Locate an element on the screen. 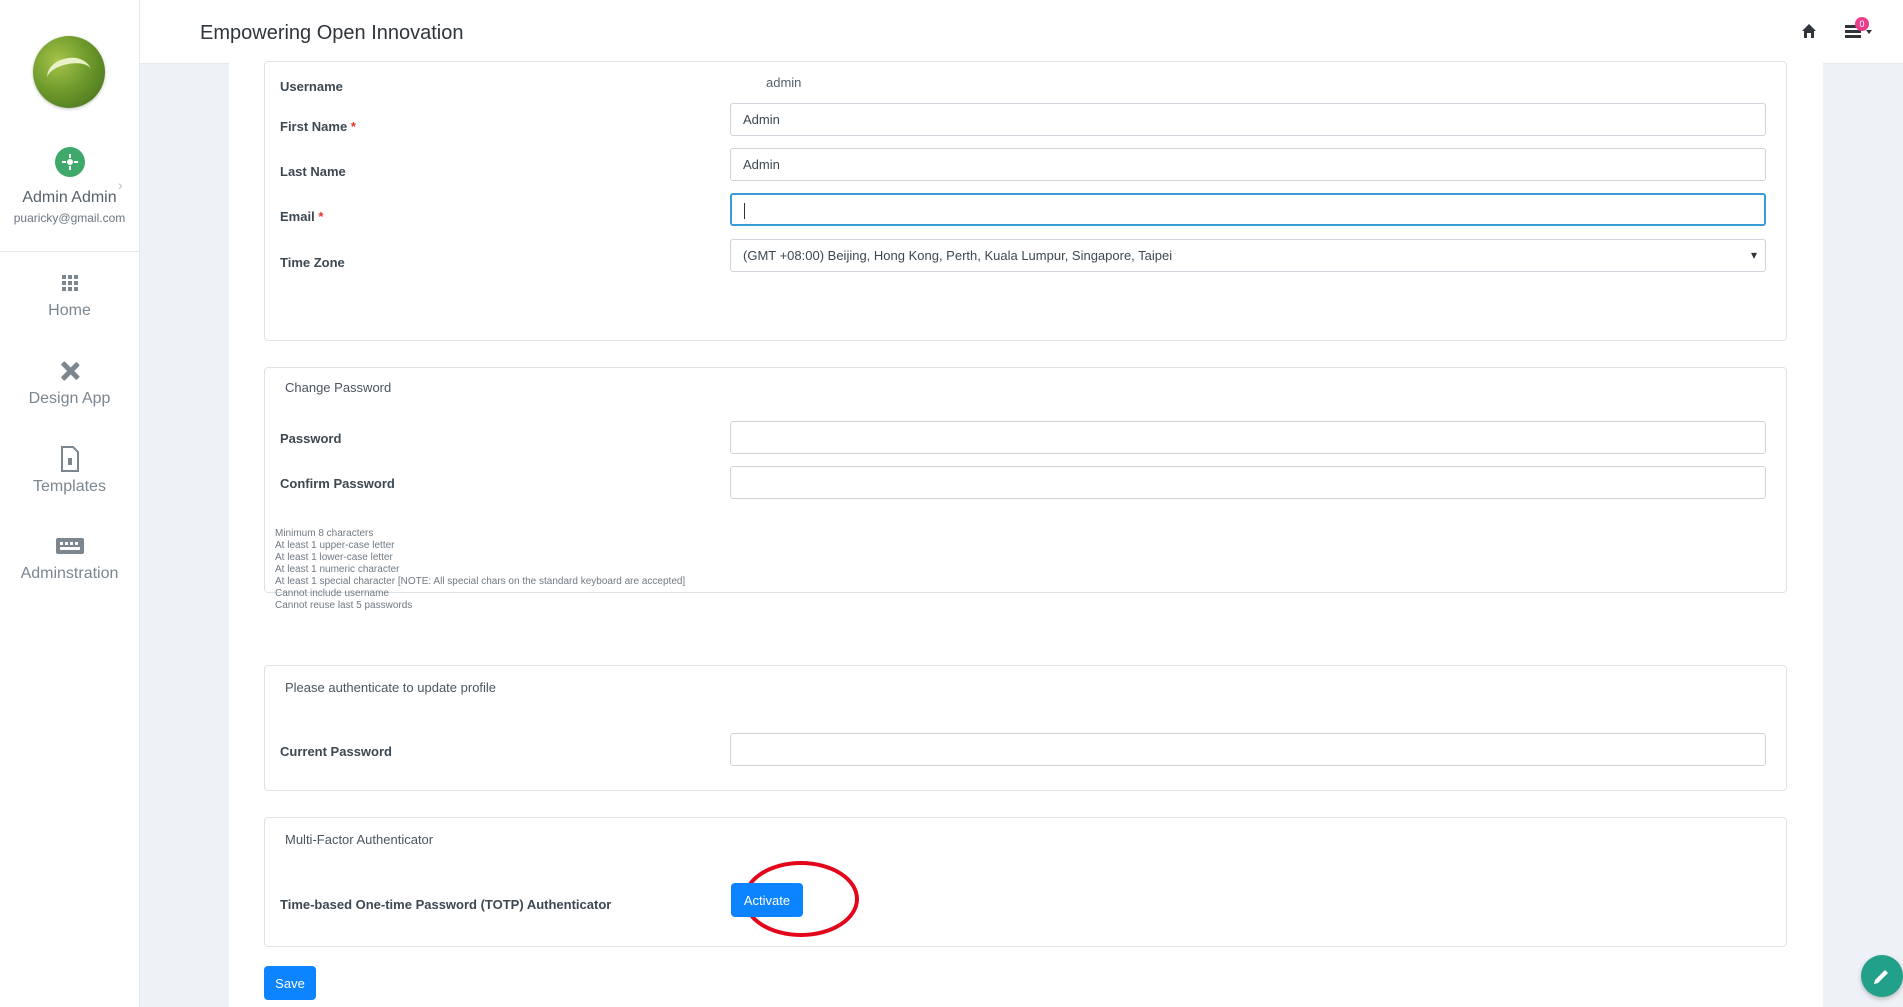 This screenshot has width=1903, height=1007. grid-icon is located at coordinates (69, 283).